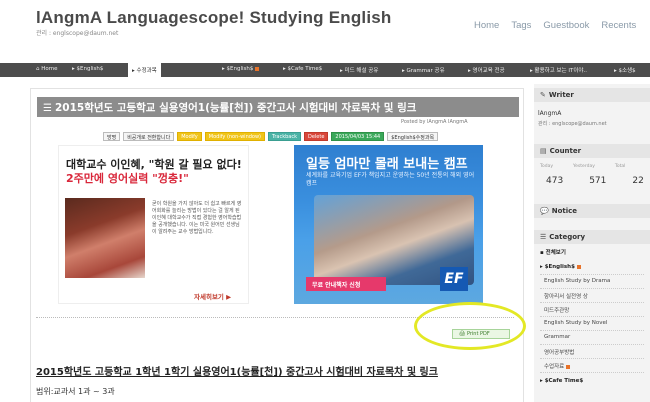  What do you see at coordinates (316, 136) in the screenshot?
I see `delete-button: Delete` at bounding box center [316, 136].